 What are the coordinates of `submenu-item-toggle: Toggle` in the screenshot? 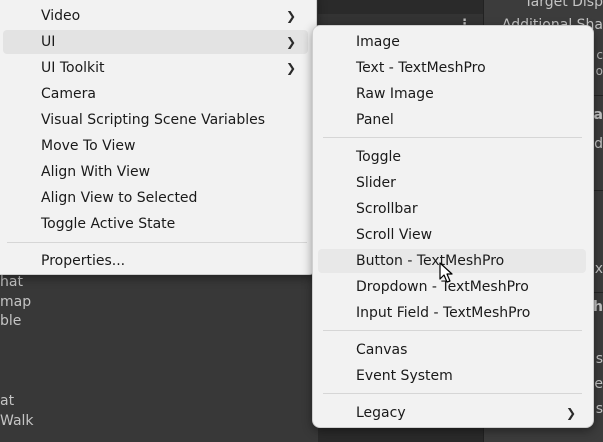 It's located at (452, 157).